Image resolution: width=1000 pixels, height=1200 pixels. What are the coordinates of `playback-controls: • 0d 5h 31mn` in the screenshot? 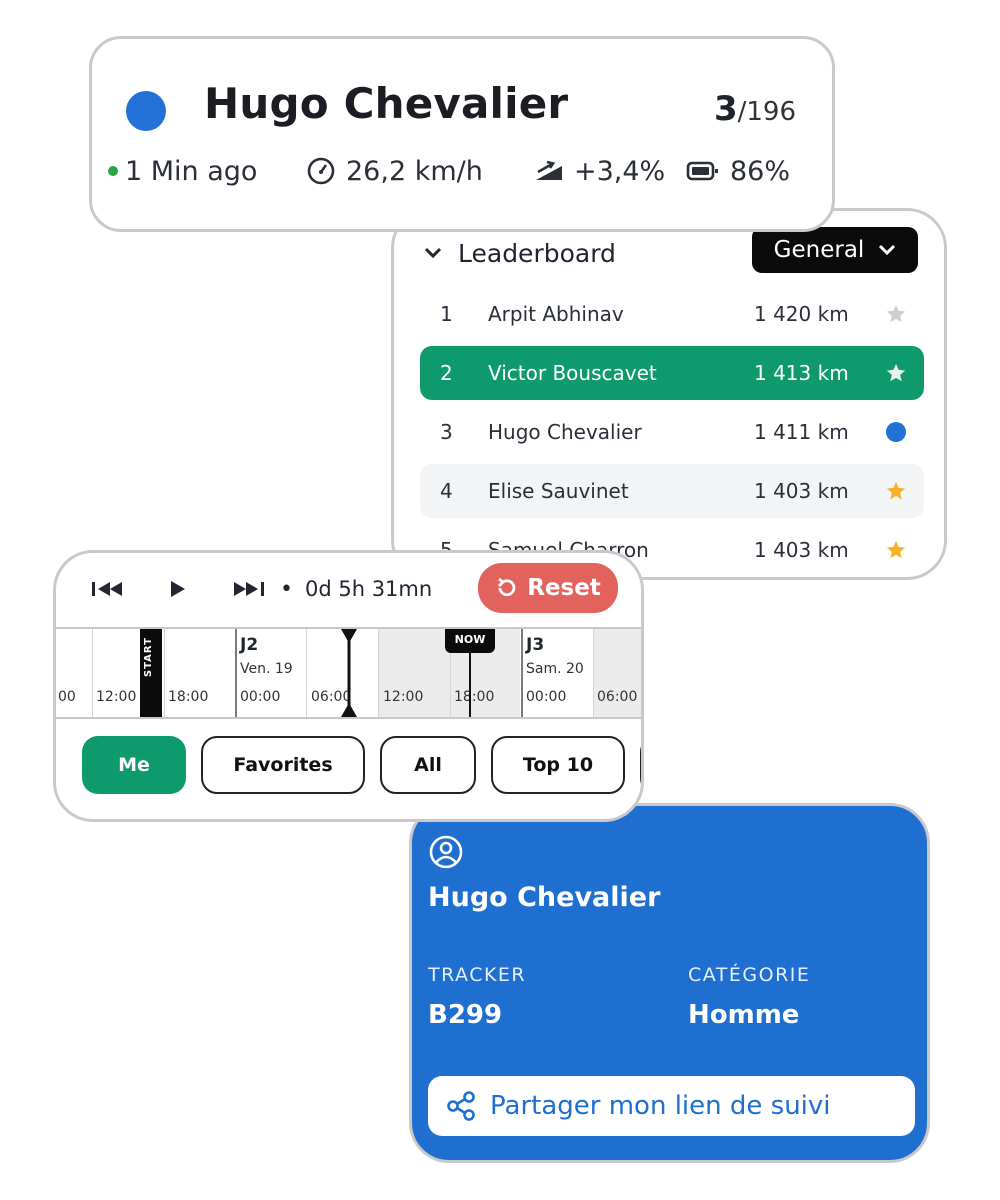 It's located at (261, 589).